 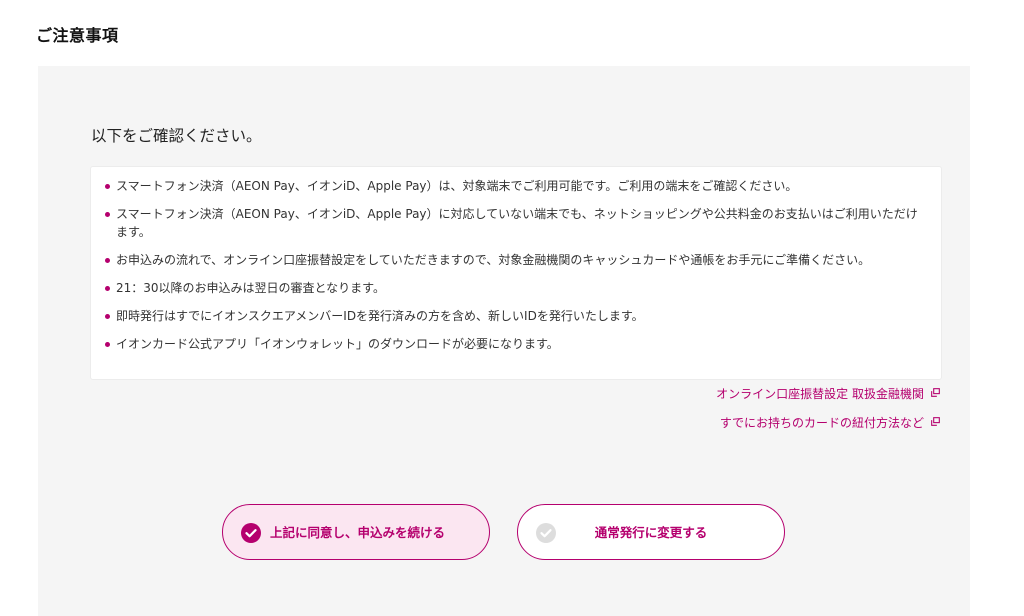 I want to click on external-links: オンライン口座振替設定 取扱金融機関 すでにお持ちのカードの紐付方法など, so click(x=828, y=415).